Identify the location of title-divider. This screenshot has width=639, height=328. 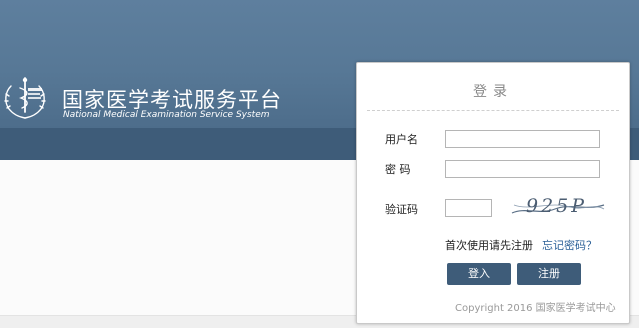
(493, 110).